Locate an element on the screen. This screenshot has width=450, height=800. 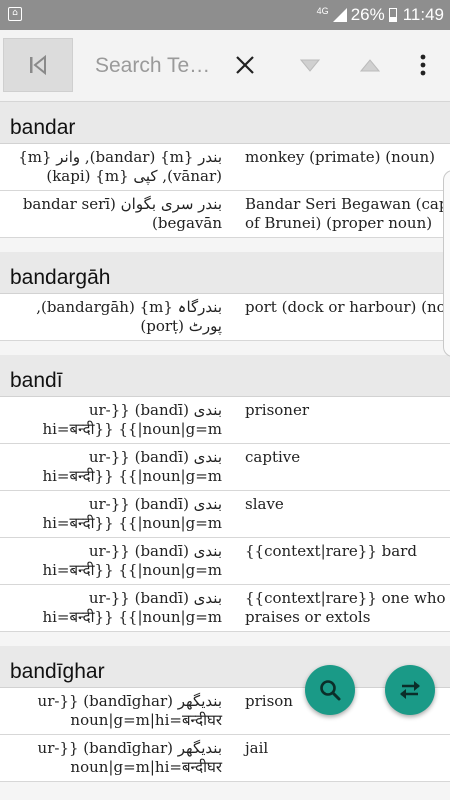
source-text: بندرگاہ {m} (bandargāh), پورٹ (porṭ) is located at coordinates (129, 316).